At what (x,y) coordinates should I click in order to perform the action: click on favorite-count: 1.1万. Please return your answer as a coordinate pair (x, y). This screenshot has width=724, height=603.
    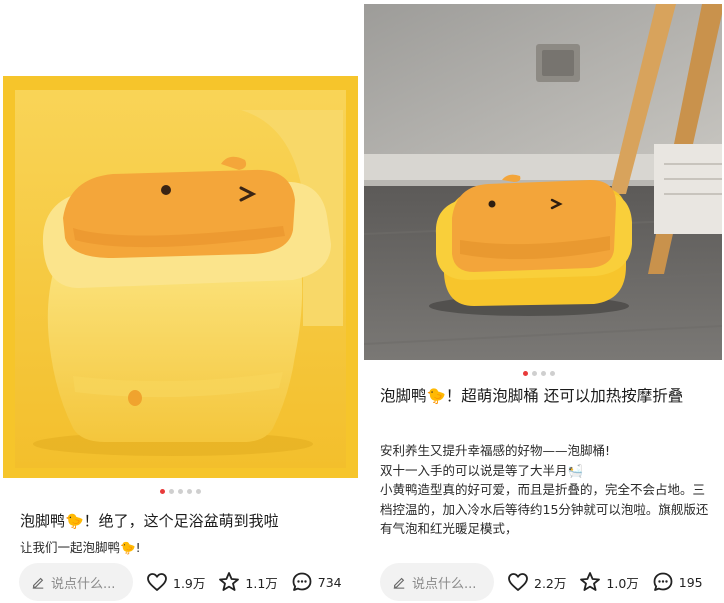
    Looking at the image, I should click on (261, 583).